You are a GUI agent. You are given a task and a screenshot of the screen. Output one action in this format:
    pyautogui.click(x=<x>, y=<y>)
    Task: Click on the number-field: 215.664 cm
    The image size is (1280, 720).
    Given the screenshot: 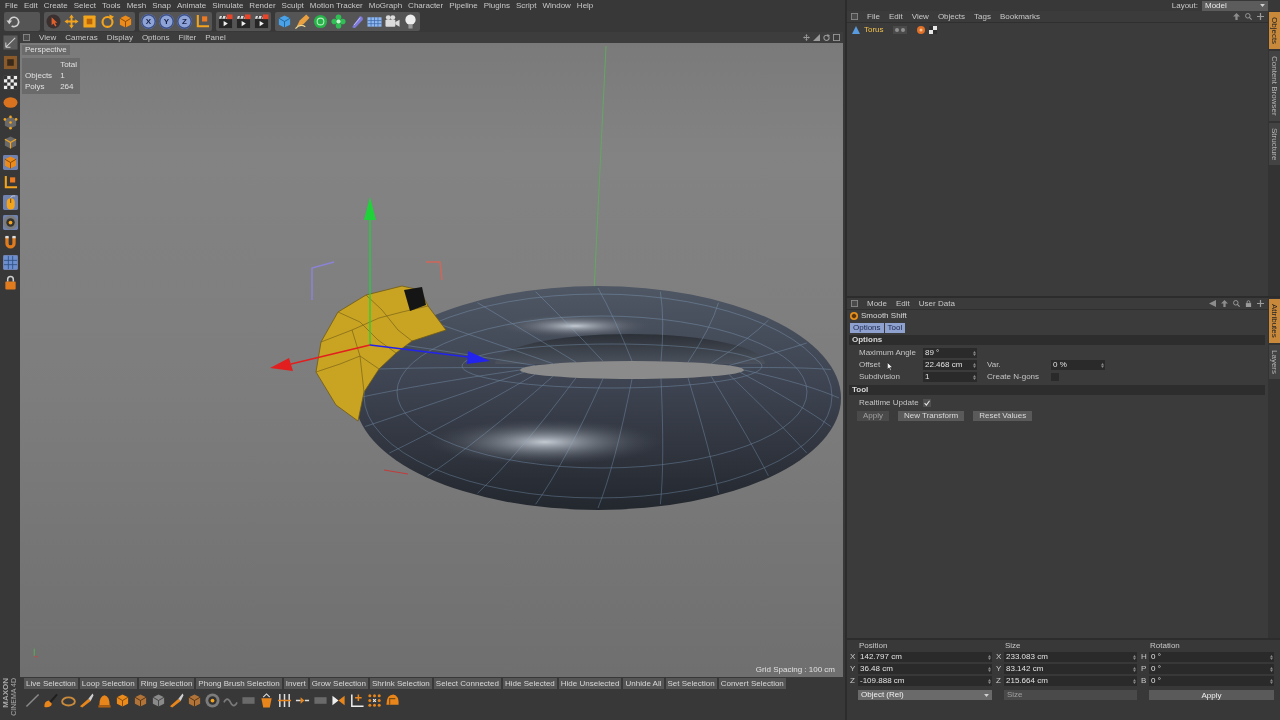 What is the action you would take?
    pyautogui.click(x=1070, y=681)
    